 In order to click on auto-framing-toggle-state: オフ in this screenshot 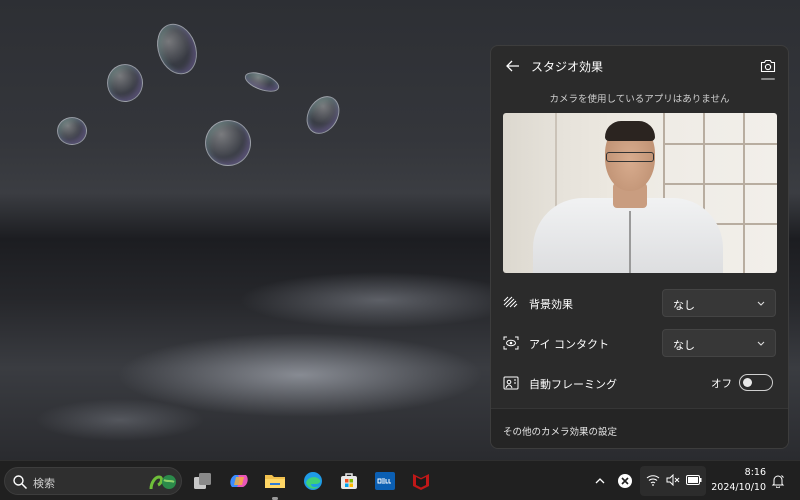, I will do `click(721, 384)`.